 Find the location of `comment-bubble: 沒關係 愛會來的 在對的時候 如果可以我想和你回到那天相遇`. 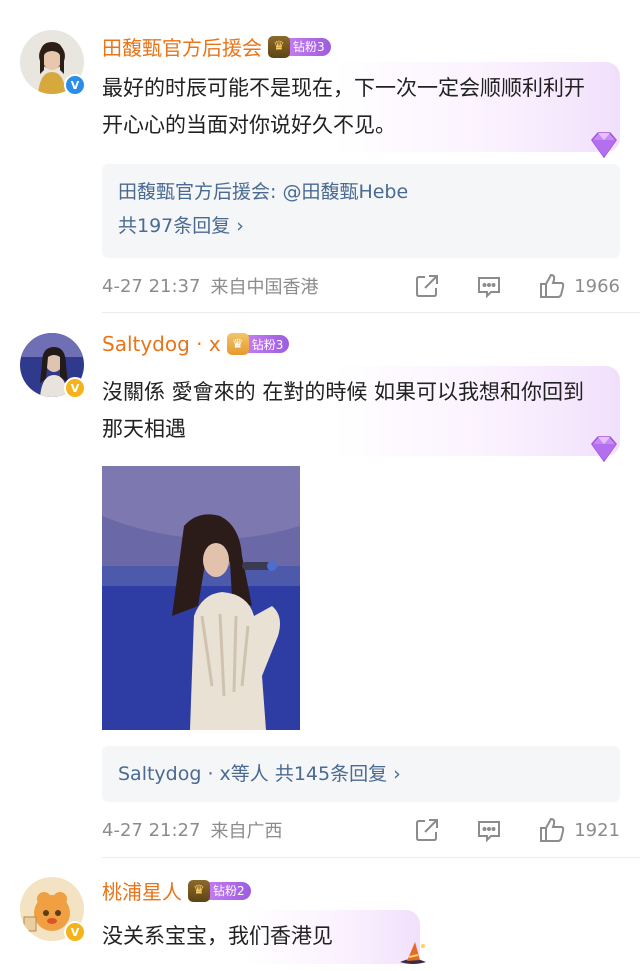

comment-bubble: 沒關係 愛會來的 在對的時候 如果可以我想和你回到那天相遇 is located at coordinates (361, 414).